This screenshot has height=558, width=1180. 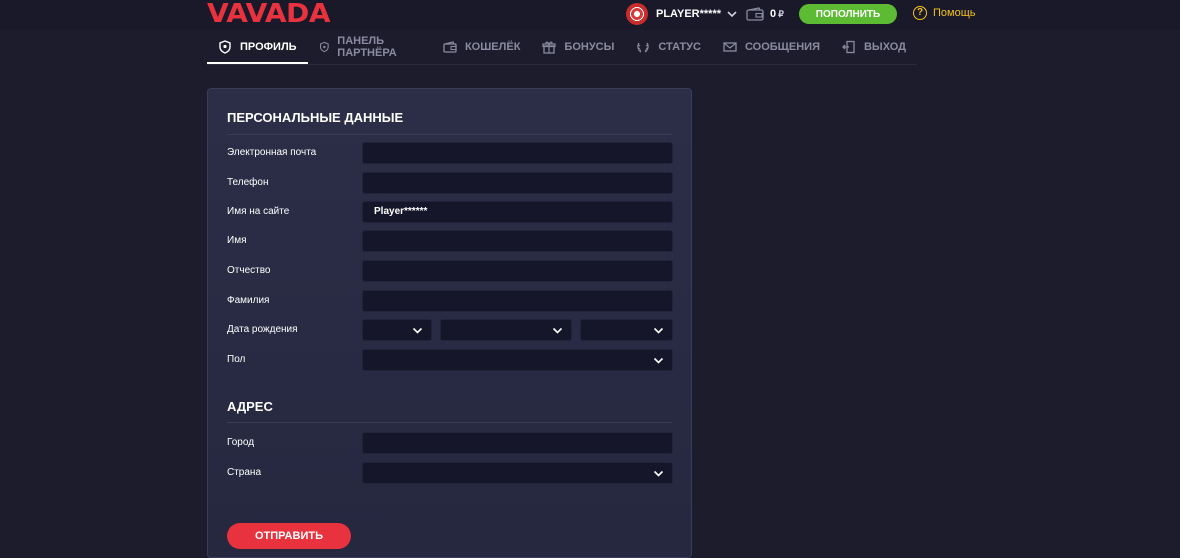 What do you see at coordinates (249, 270) in the screenshot?
I see `middle-name-label: Отчество` at bounding box center [249, 270].